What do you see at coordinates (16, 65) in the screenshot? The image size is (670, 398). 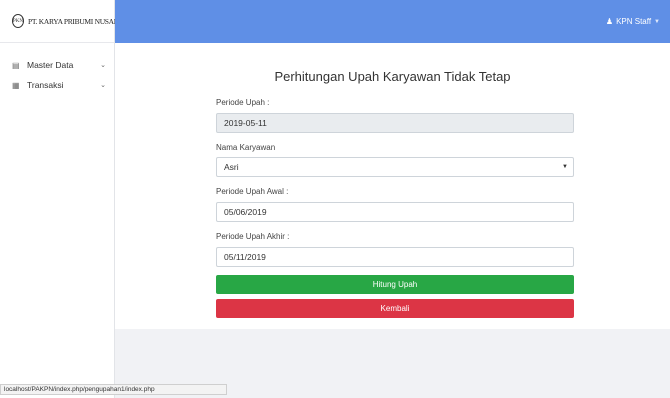 I see `database-icon: ▤` at bounding box center [16, 65].